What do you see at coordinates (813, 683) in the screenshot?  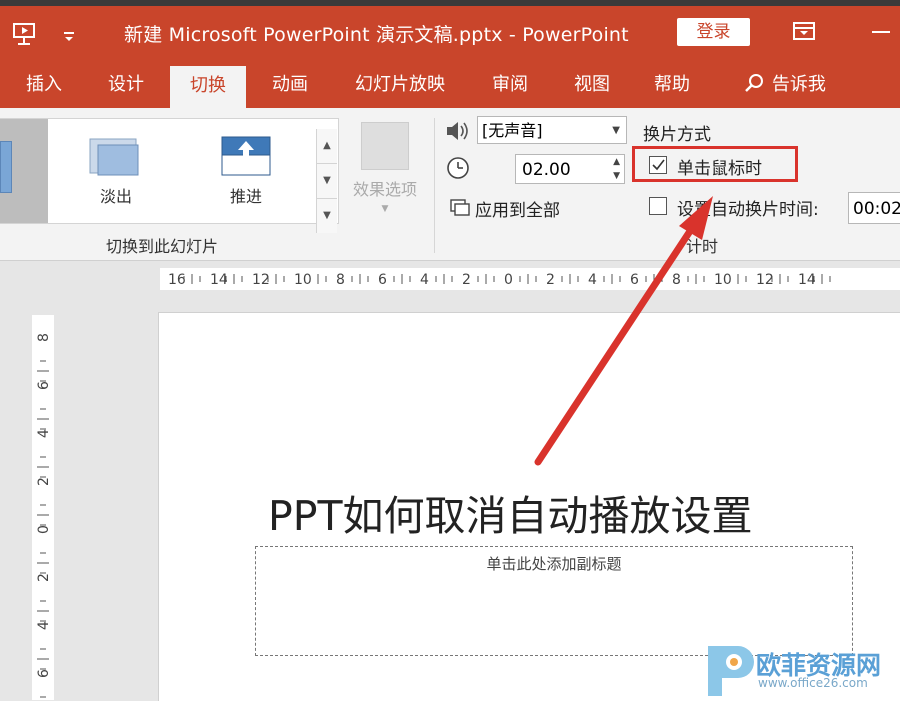 I see `watermark-url: www.office26.com` at bounding box center [813, 683].